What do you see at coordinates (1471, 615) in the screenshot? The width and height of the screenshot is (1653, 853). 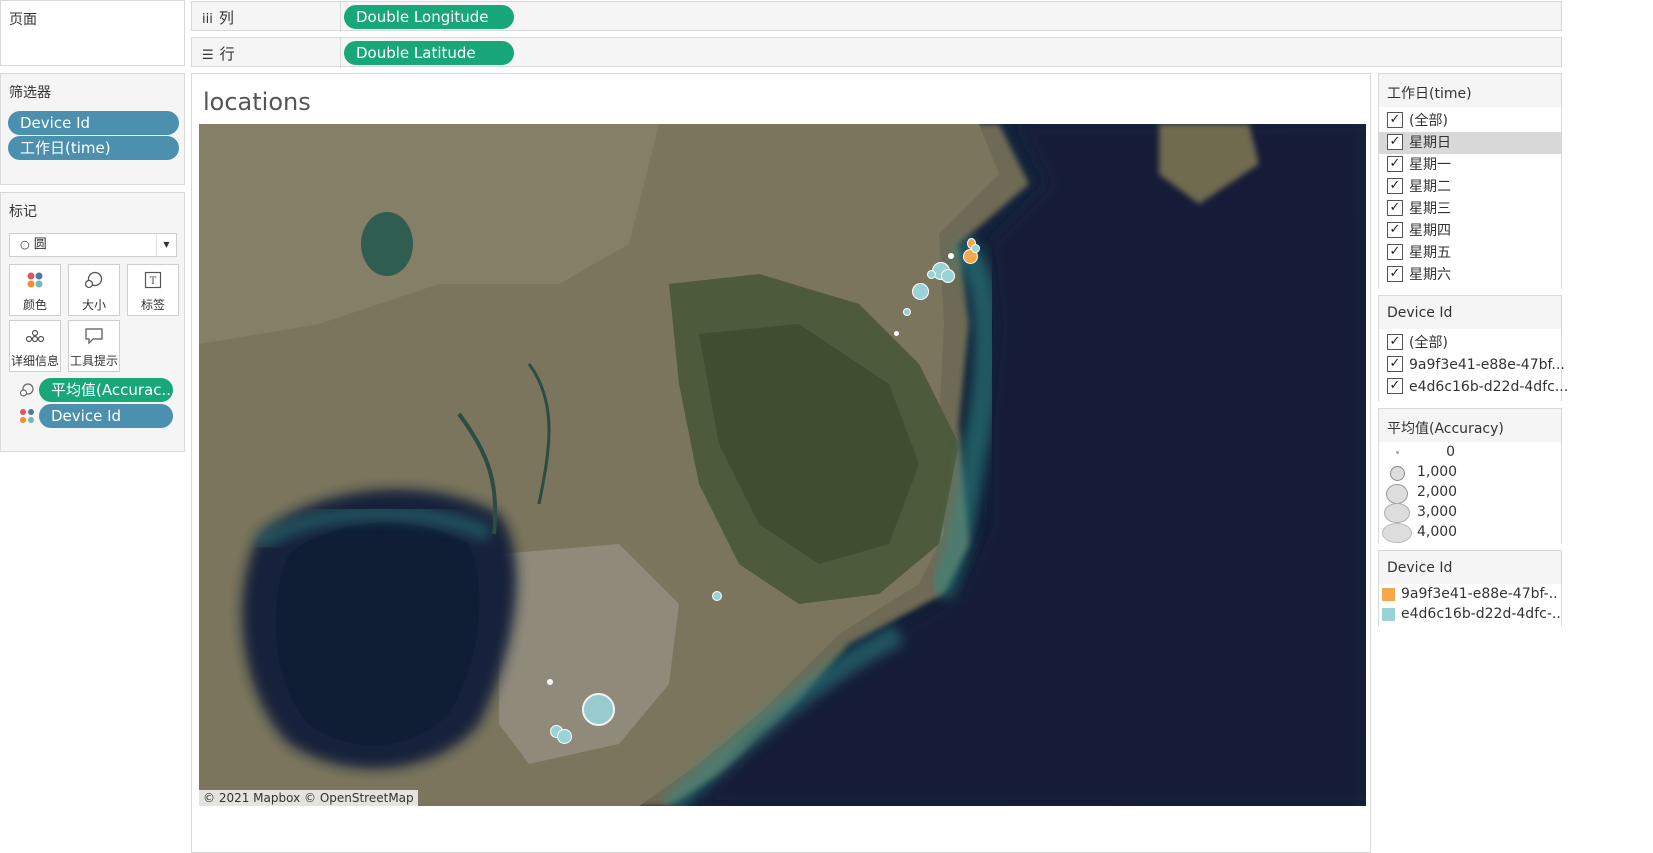 I see `color-legend-item: e4d6c16b-d22d-4dfc-..` at bounding box center [1471, 615].